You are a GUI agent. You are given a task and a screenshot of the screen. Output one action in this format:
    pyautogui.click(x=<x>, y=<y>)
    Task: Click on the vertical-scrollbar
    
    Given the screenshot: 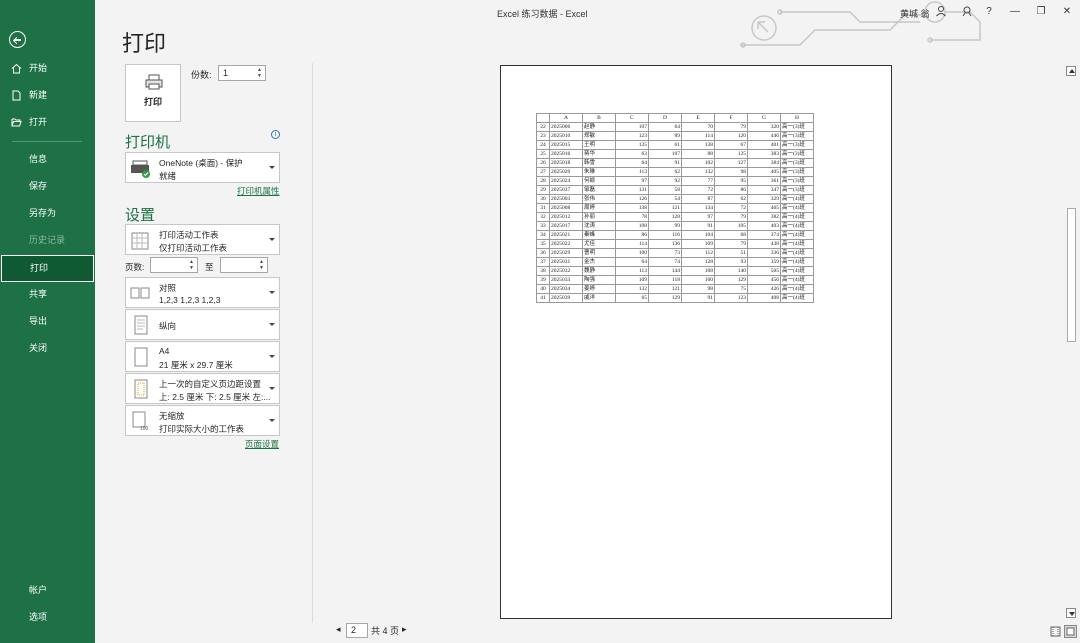 What is the action you would take?
    pyautogui.click(x=1071, y=342)
    